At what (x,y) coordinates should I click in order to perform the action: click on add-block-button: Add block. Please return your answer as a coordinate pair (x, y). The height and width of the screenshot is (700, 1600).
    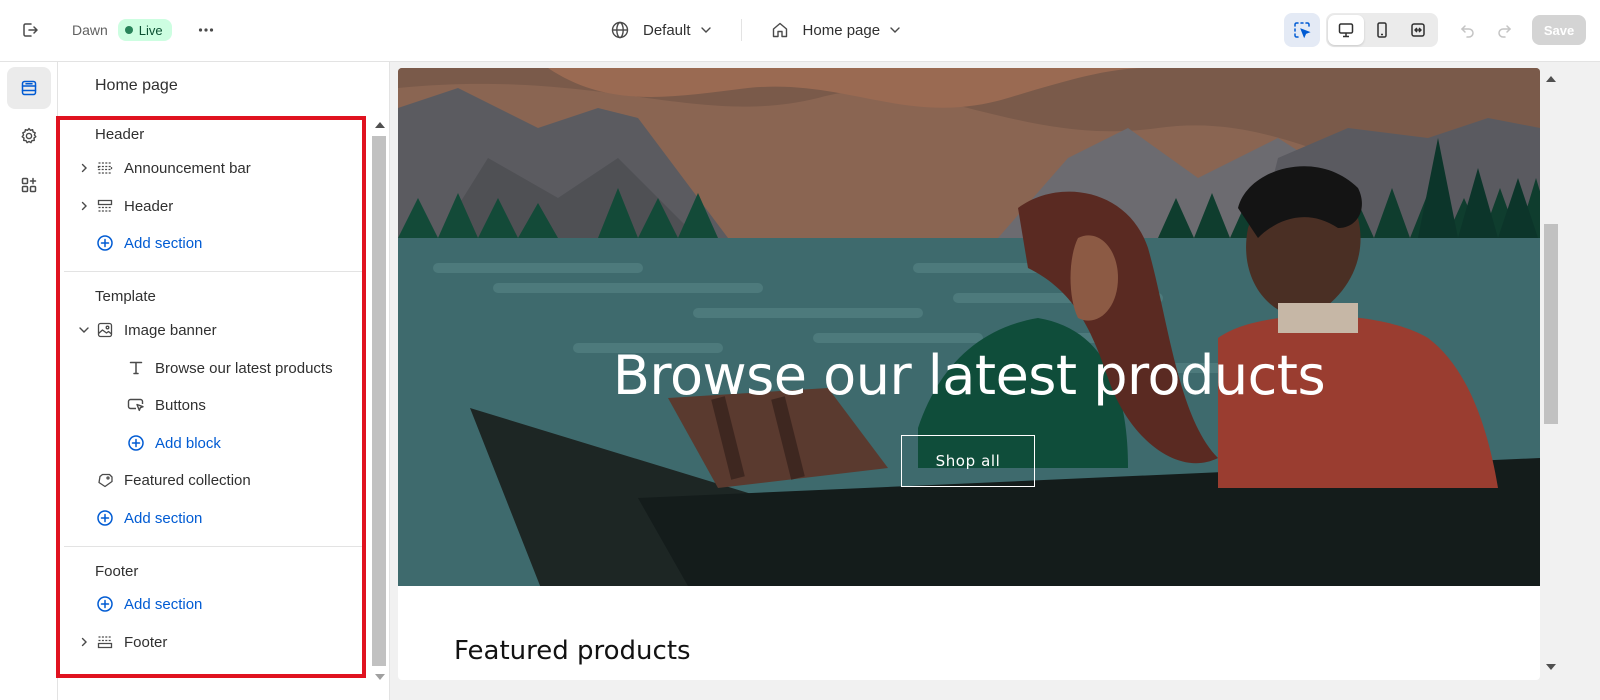
    Looking at the image, I should click on (211, 443).